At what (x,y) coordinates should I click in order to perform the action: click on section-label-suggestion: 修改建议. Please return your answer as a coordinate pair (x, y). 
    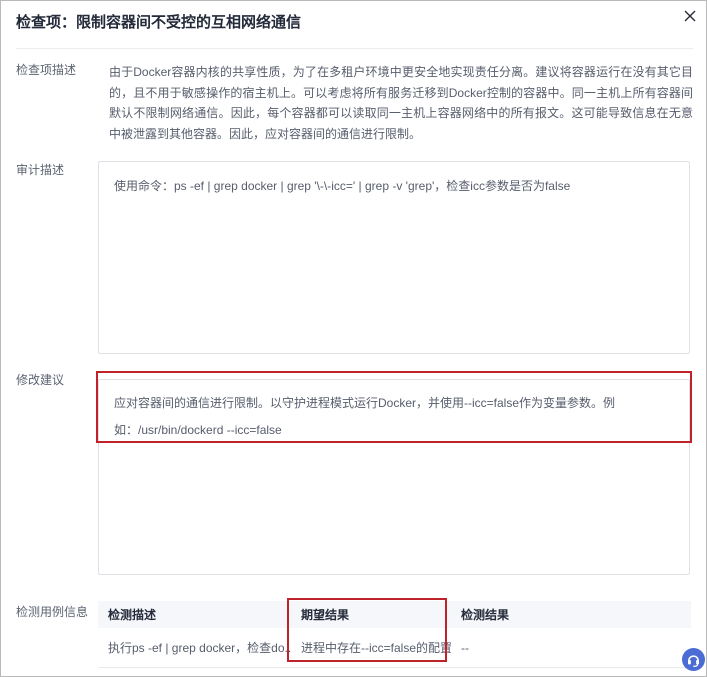
    Looking at the image, I should click on (40, 380).